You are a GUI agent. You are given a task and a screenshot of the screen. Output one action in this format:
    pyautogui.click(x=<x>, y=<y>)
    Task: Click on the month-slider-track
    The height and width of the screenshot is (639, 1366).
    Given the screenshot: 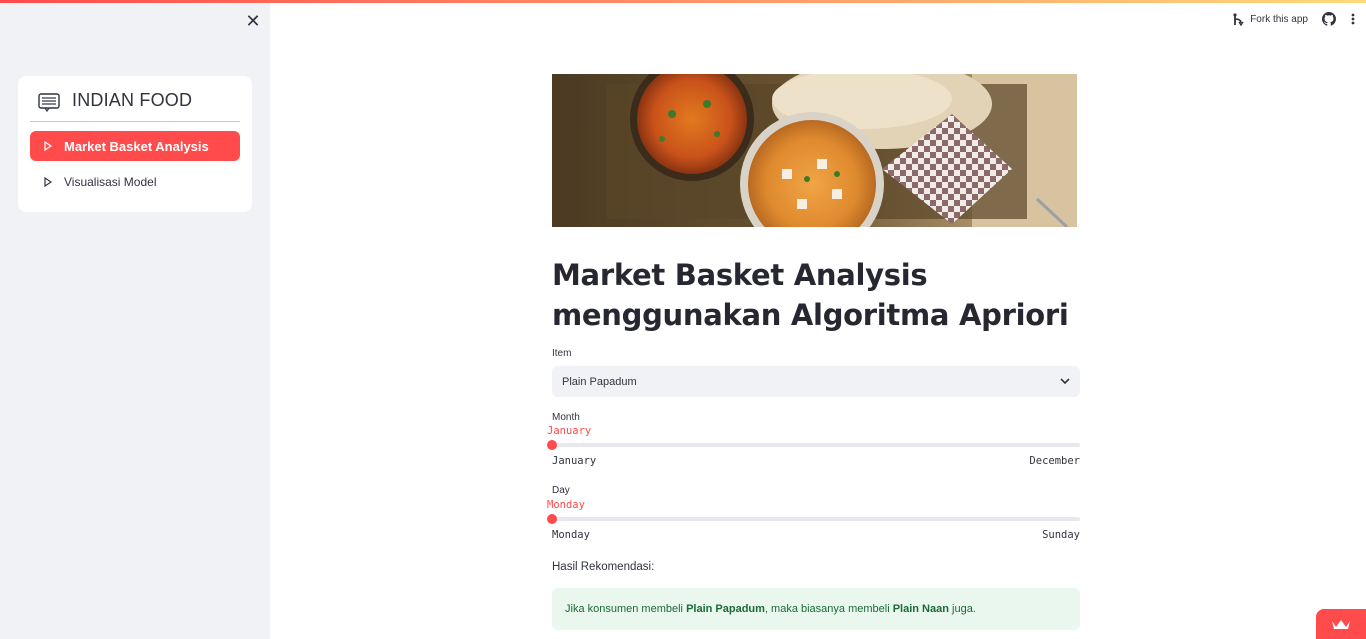 What is the action you would take?
    pyautogui.click(x=816, y=445)
    